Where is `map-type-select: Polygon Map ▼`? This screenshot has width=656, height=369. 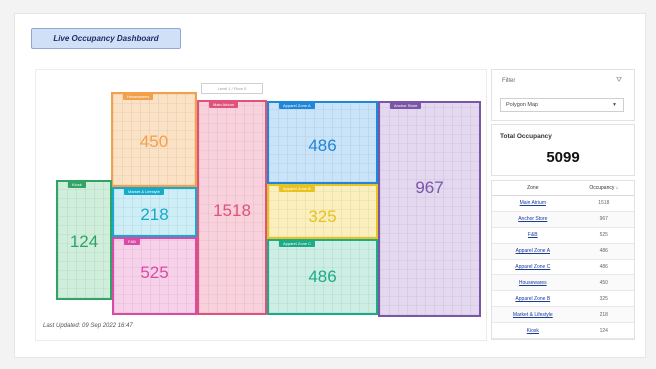 map-type-select: Polygon Map ▼ is located at coordinates (562, 105).